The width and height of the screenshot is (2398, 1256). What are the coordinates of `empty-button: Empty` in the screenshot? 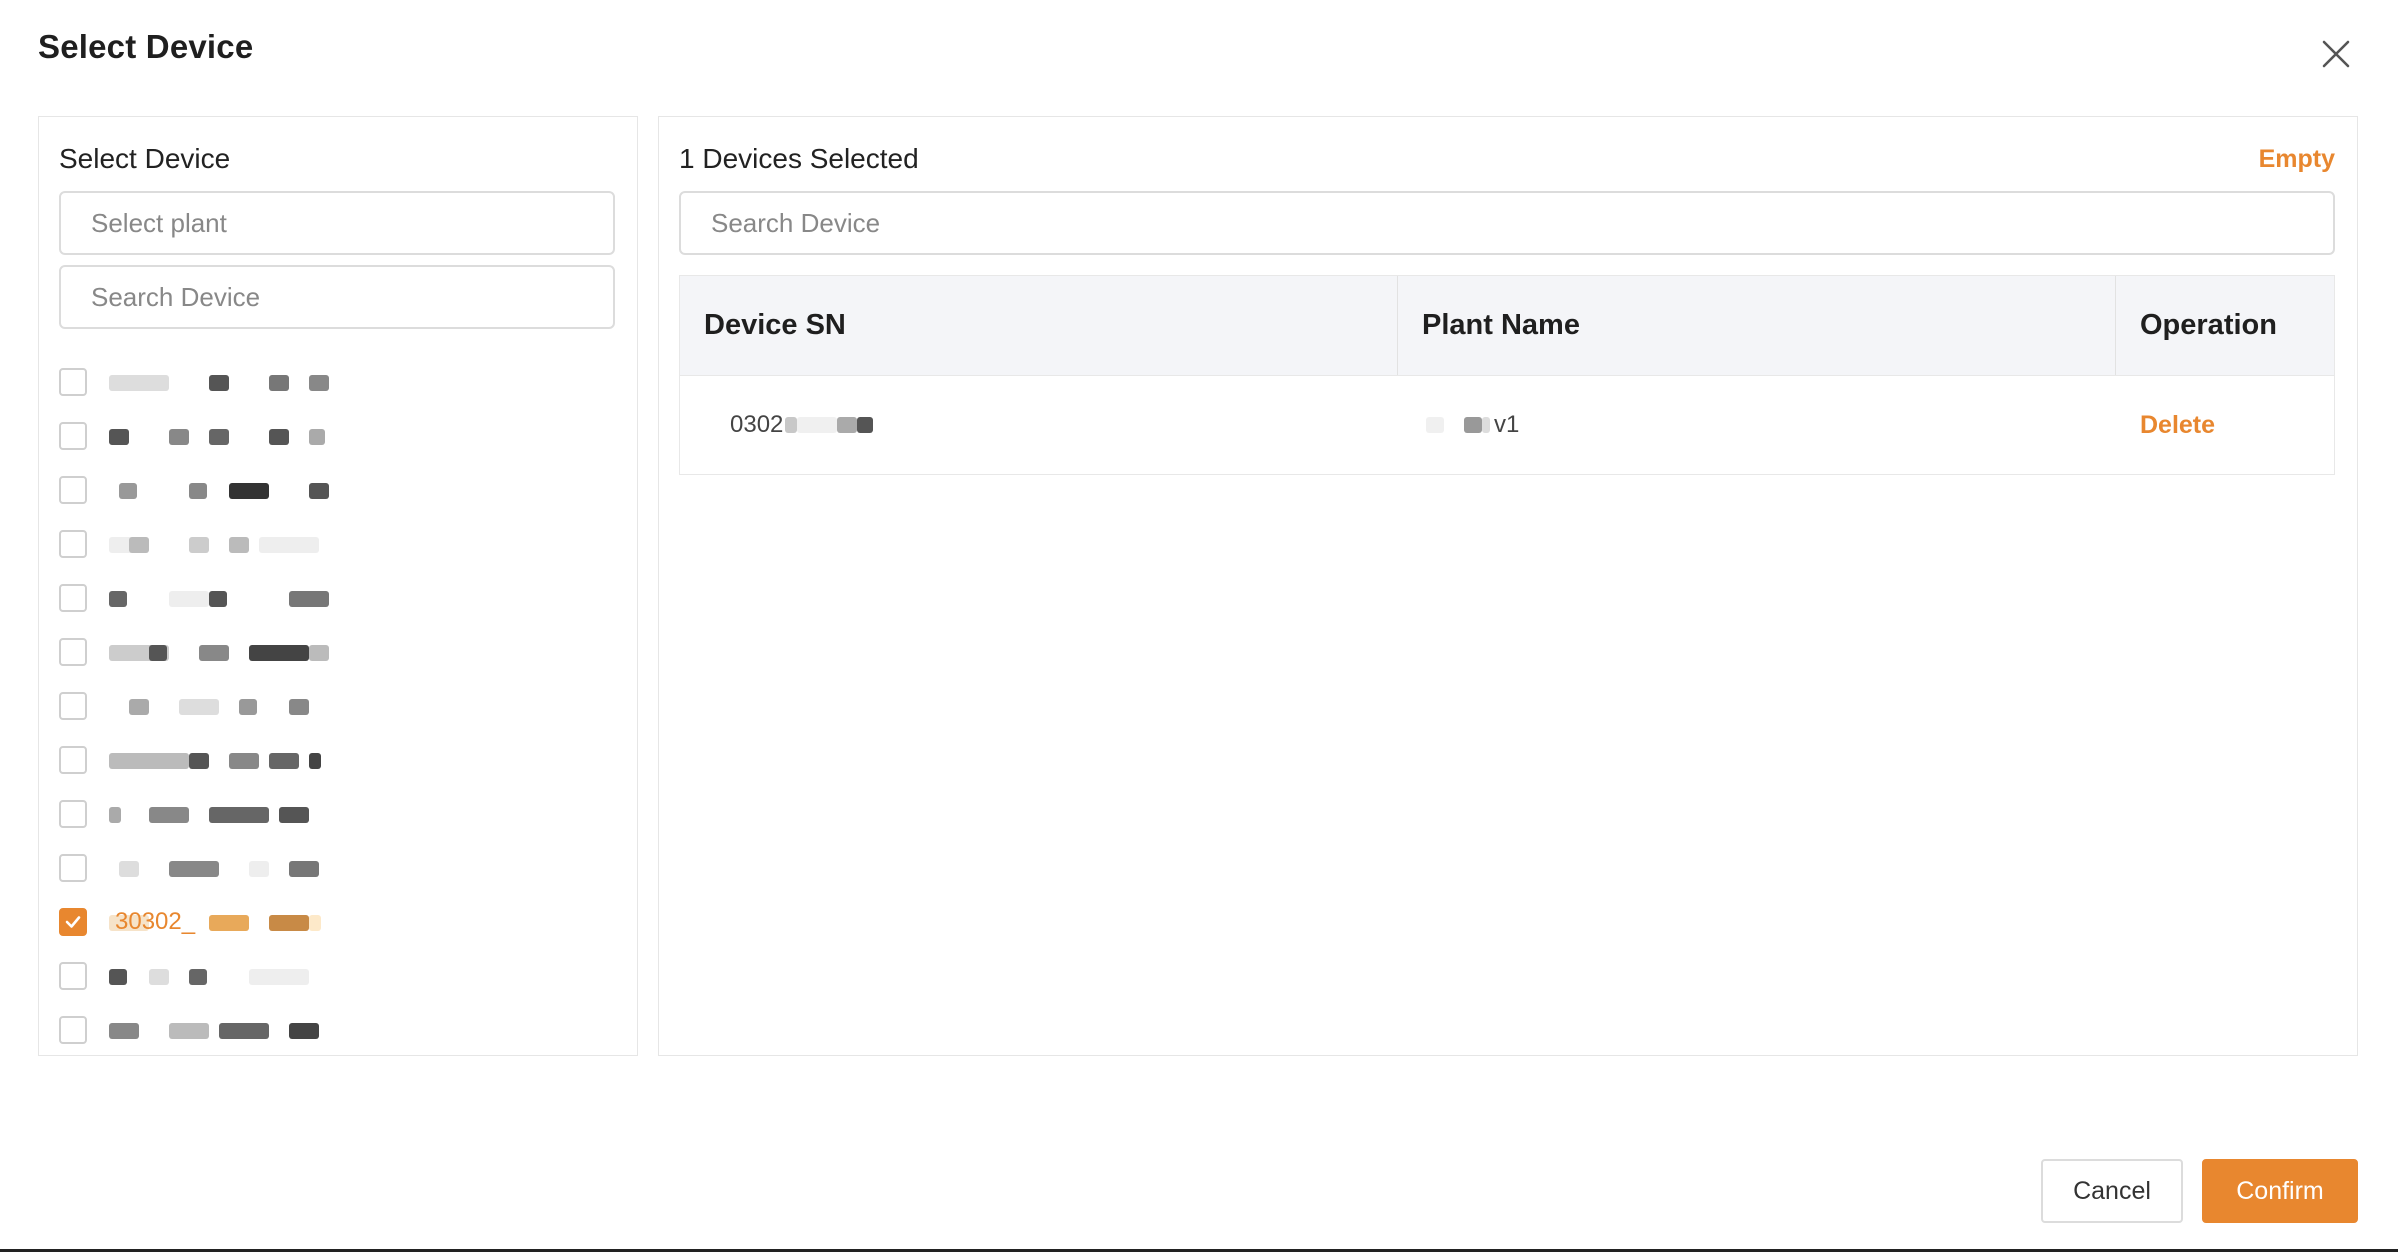 It's located at (2297, 159).